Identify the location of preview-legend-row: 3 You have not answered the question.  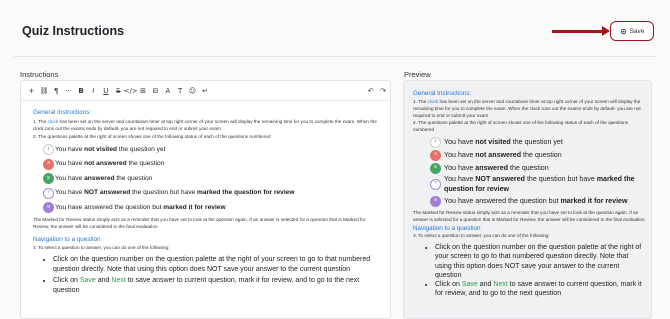
(537, 155).